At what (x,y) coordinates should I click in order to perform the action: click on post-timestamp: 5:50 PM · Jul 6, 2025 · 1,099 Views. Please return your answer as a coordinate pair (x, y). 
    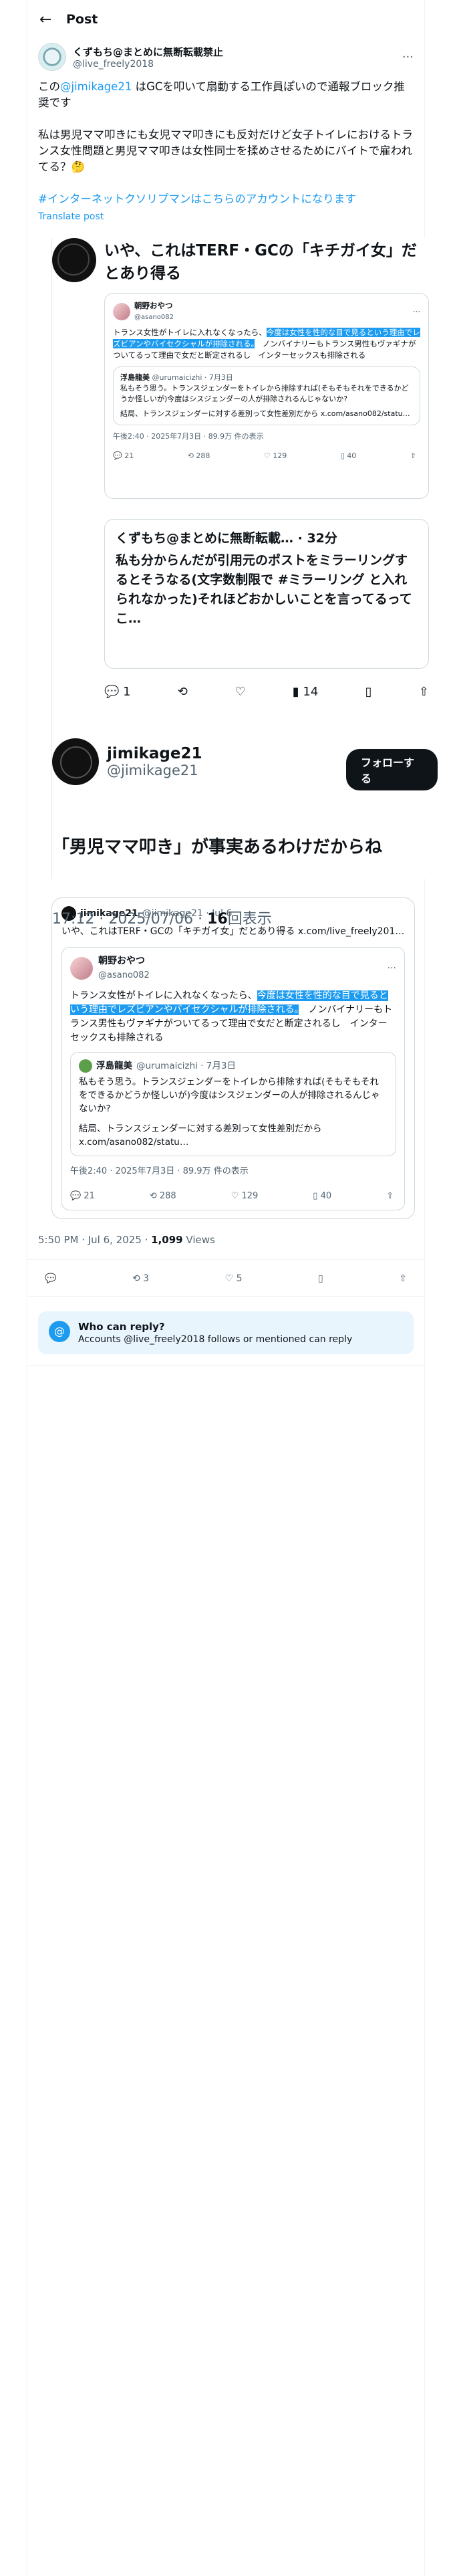
    Looking at the image, I should click on (126, 1240).